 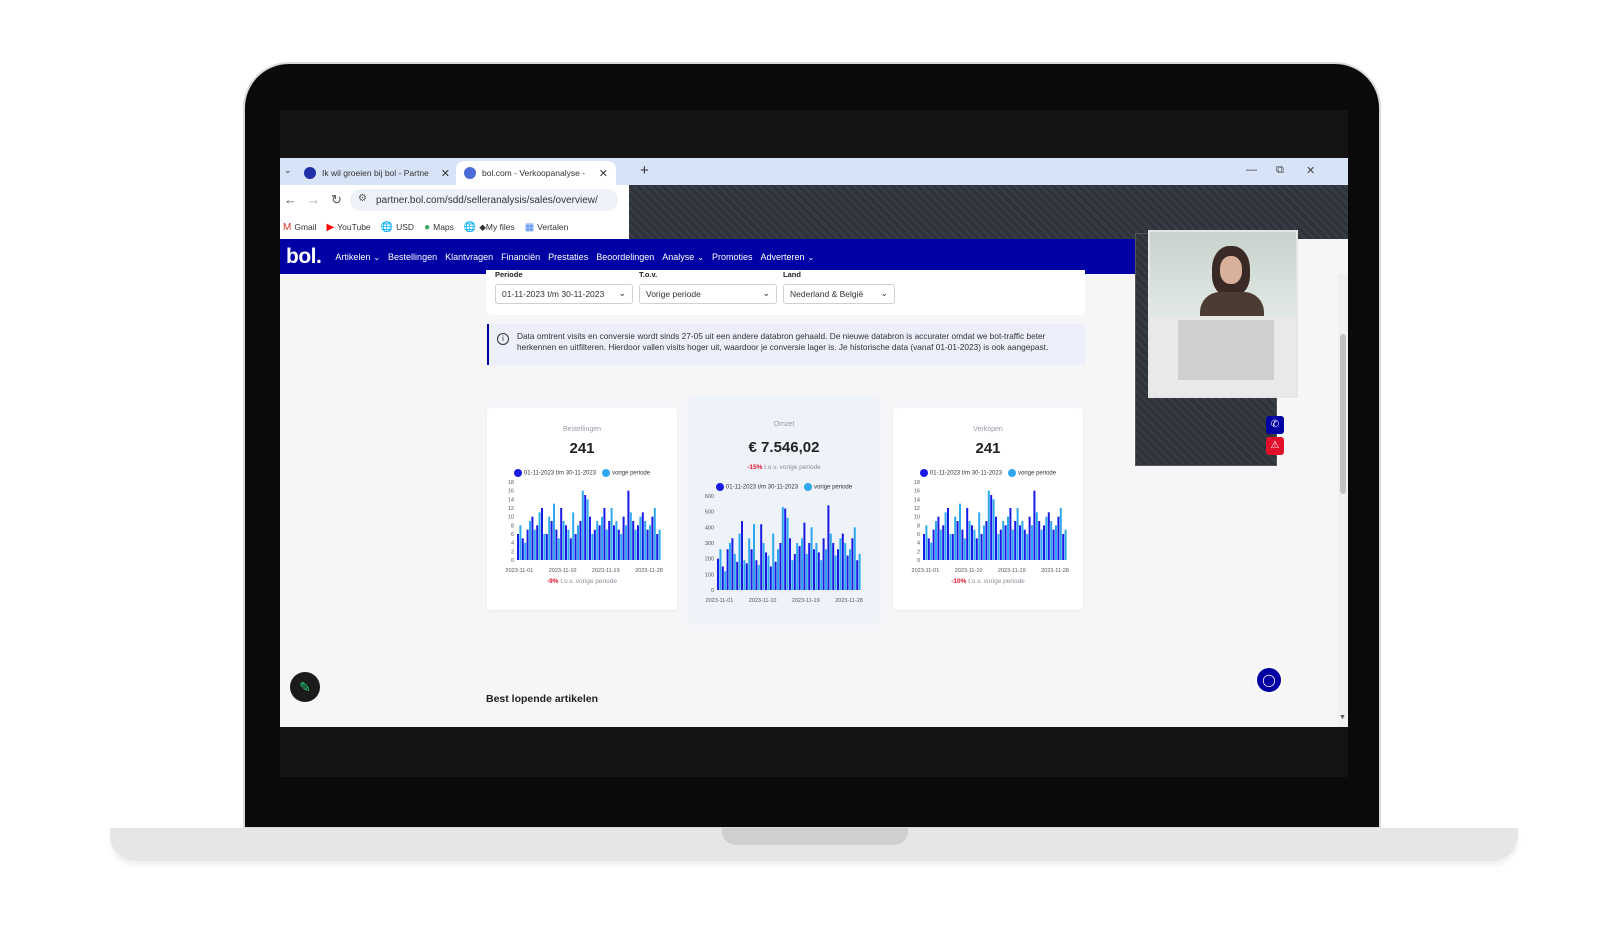 What do you see at coordinates (1251, 170) in the screenshot?
I see `minimize-icon: —` at bounding box center [1251, 170].